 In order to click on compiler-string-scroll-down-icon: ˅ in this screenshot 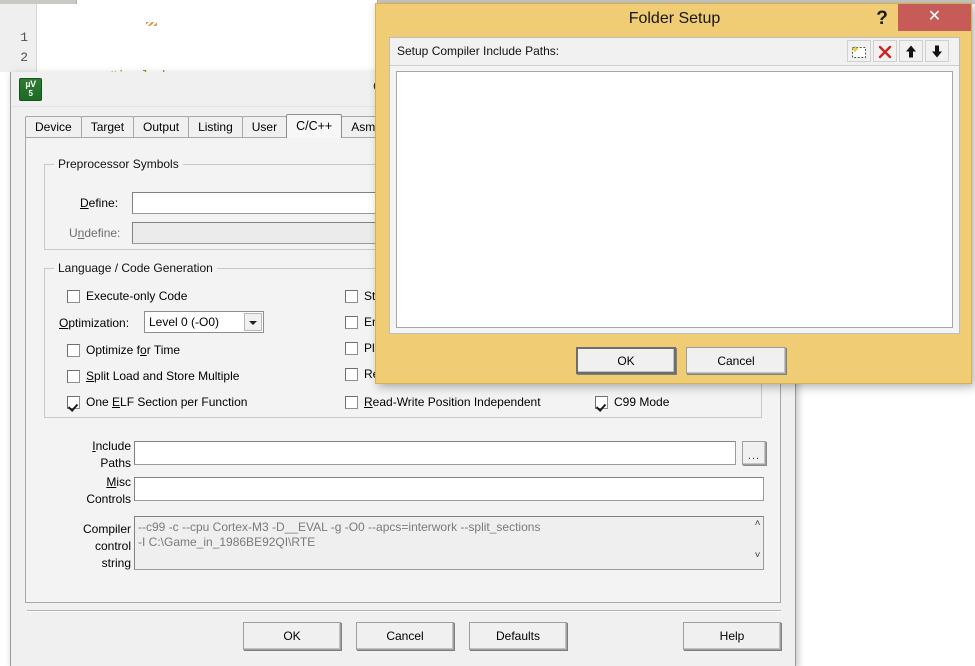, I will do `click(757, 555)`.